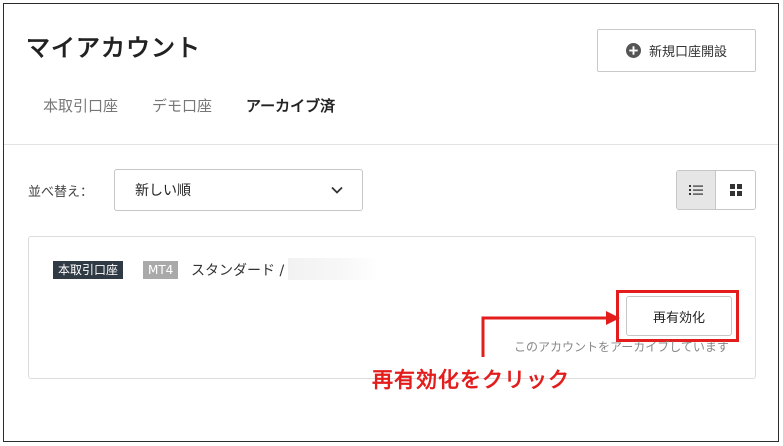 This screenshot has width=783, height=446. Describe the element at coordinates (238, 190) in the screenshot. I see `sort-select: 新しい順` at that location.